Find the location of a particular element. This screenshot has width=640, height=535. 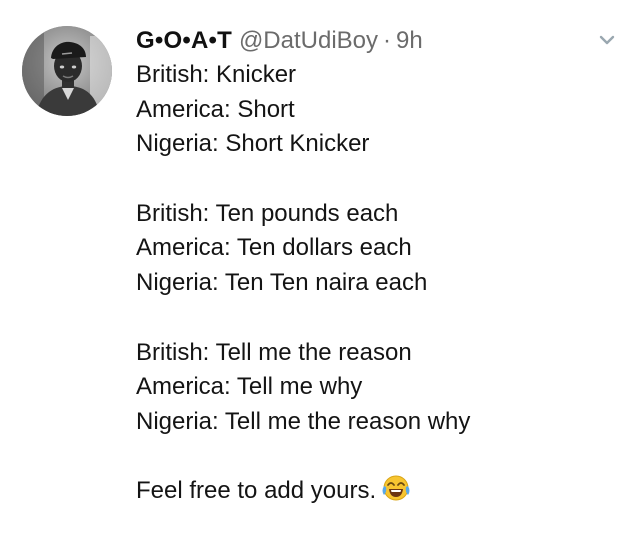

tweet-line: Nigeria: Tell me the reason why is located at coordinates (303, 421).